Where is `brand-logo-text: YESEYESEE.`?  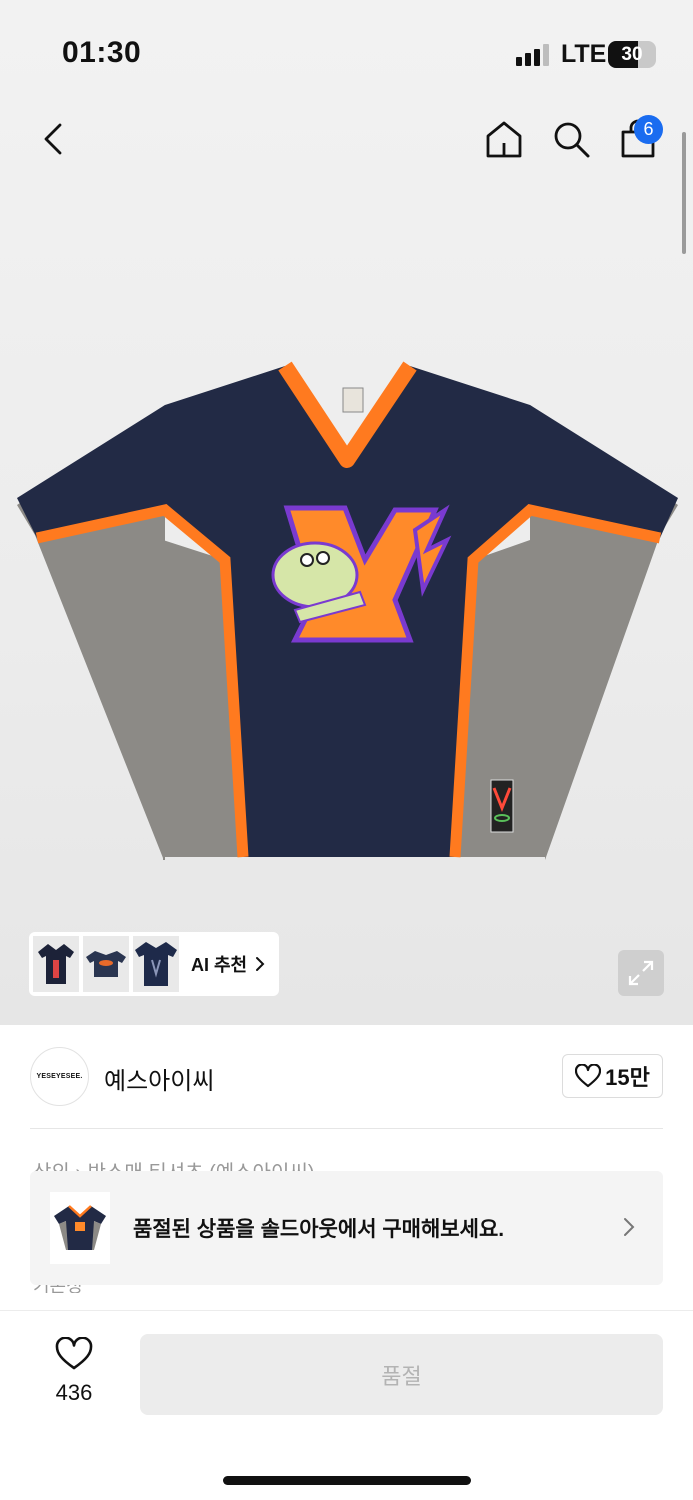 brand-logo-text: YESEYESEE. is located at coordinates (59, 1076).